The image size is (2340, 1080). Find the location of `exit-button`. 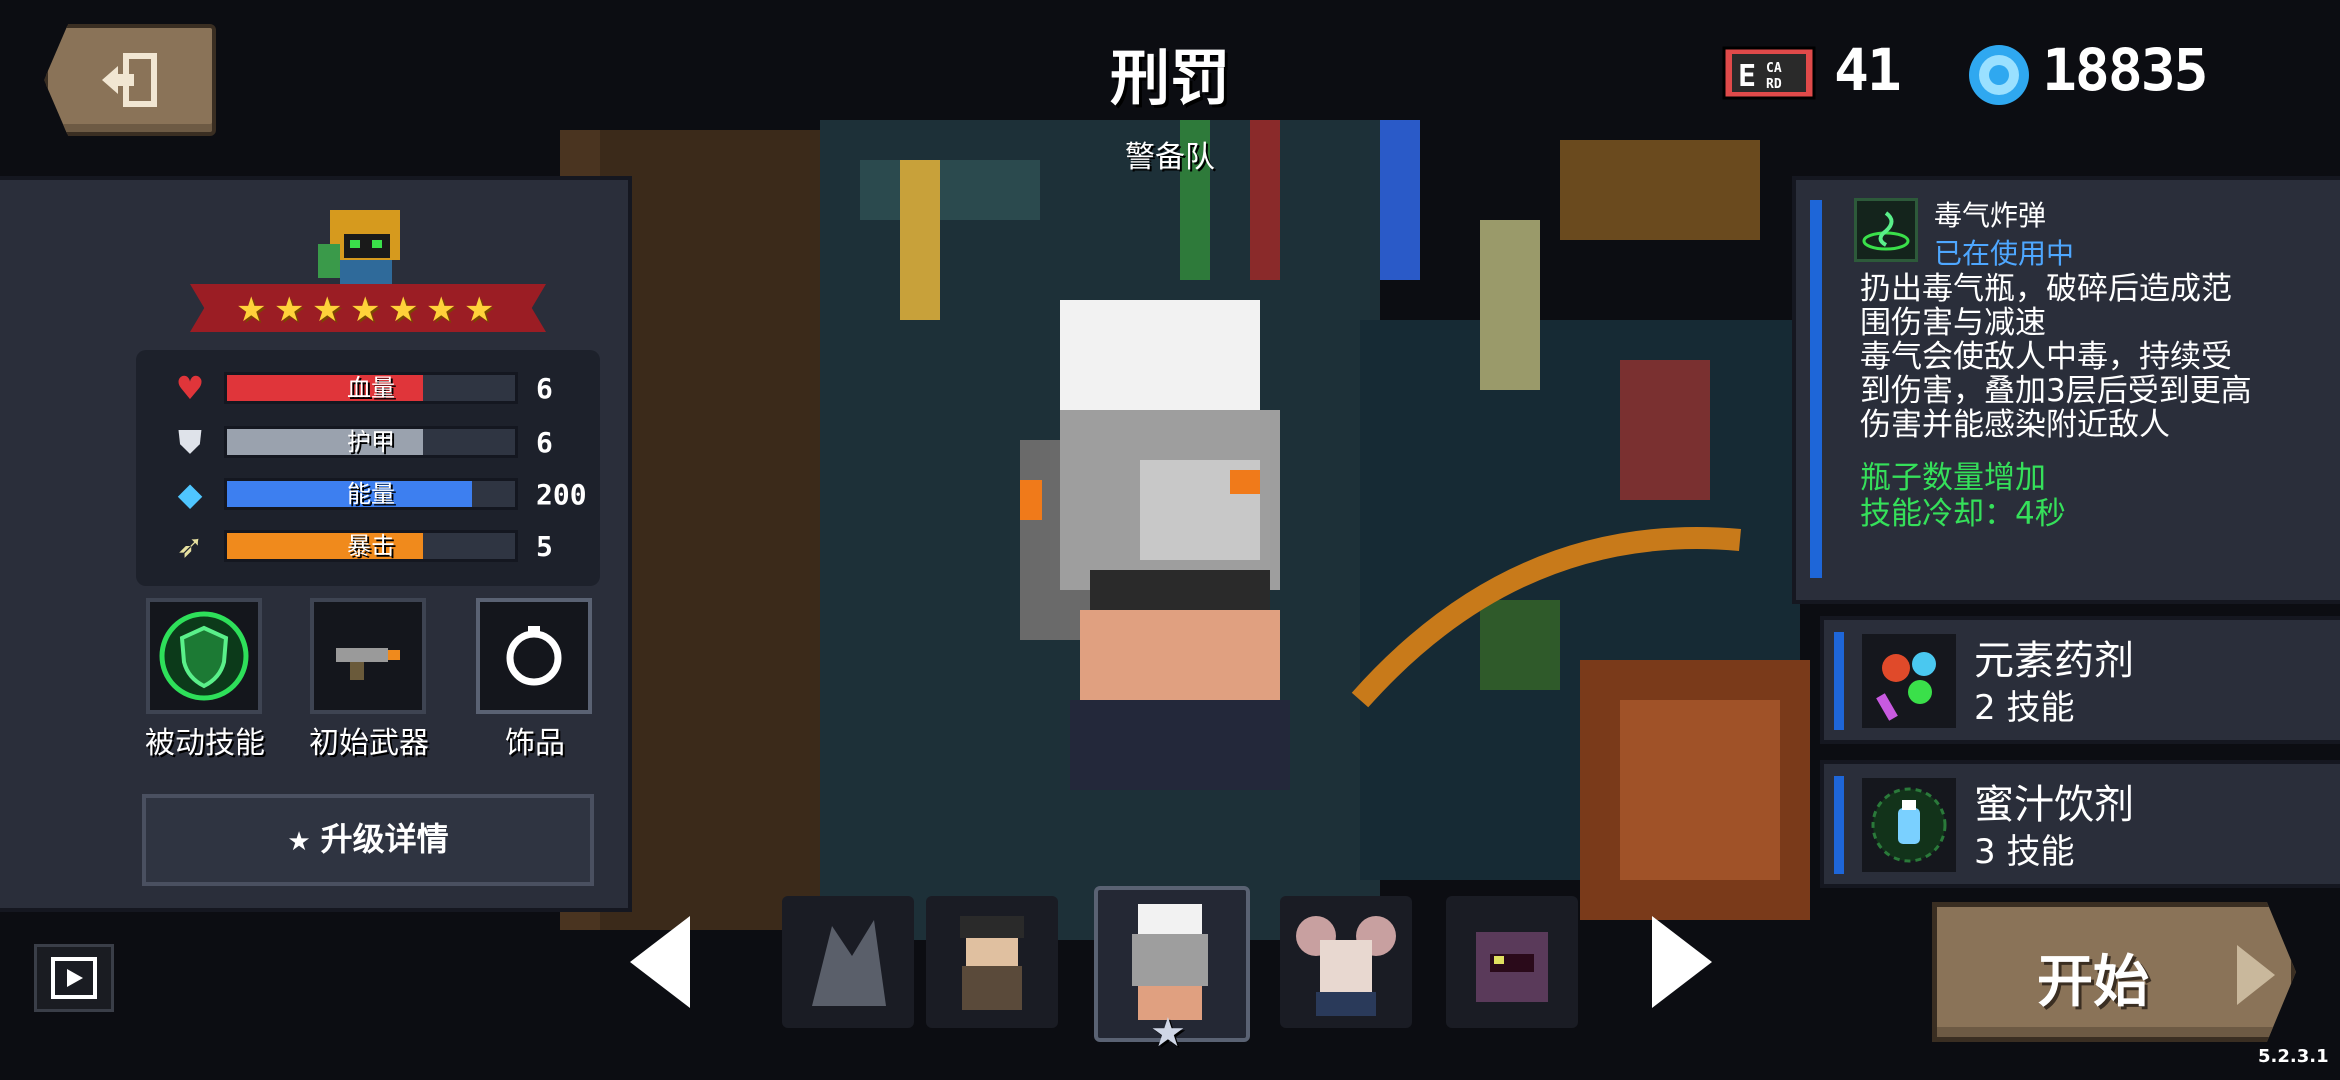

exit-button is located at coordinates (130, 80).